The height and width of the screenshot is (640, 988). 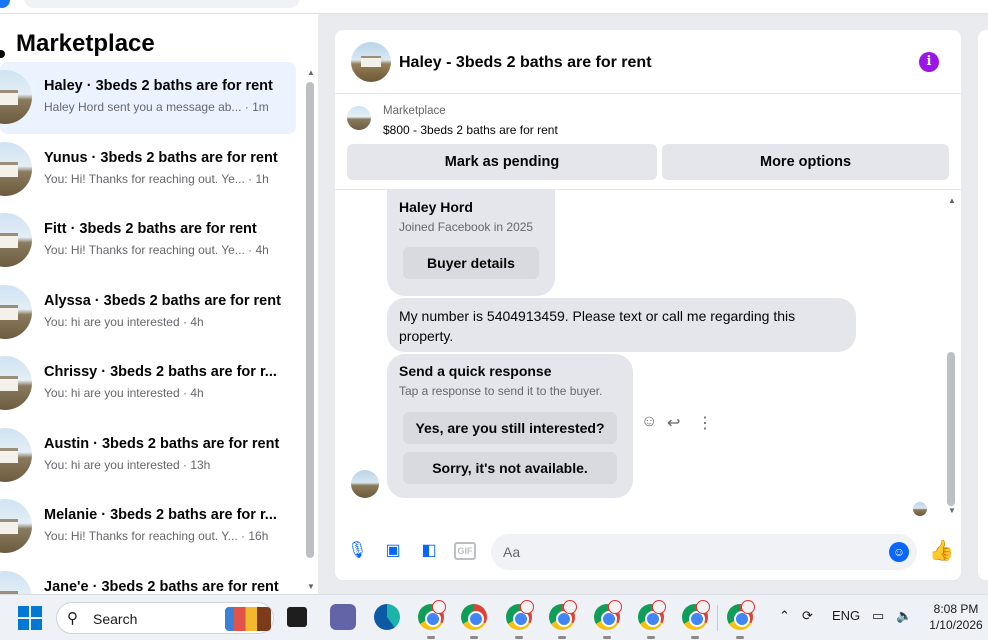 I want to click on volume-icon: 🔈, so click(x=904, y=616).